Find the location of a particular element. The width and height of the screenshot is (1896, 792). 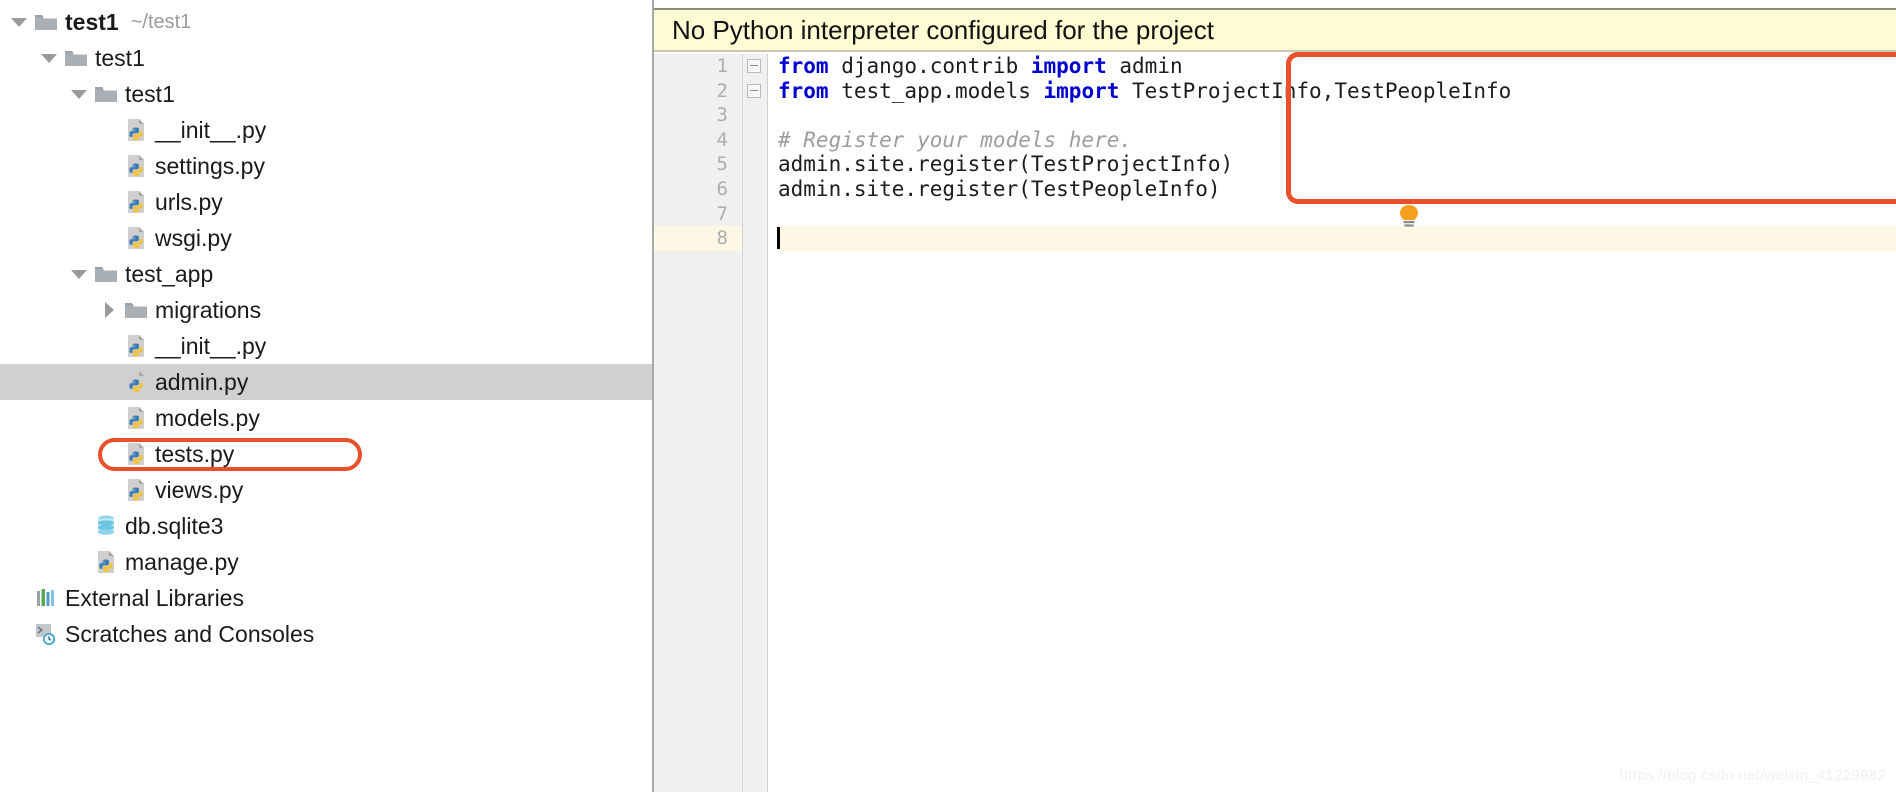

code-line: # Register your models here. is located at coordinates (1337, 140).